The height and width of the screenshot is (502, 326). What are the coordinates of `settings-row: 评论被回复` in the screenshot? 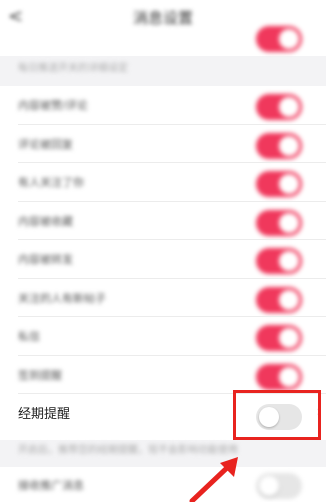 It's located at (163, 144).